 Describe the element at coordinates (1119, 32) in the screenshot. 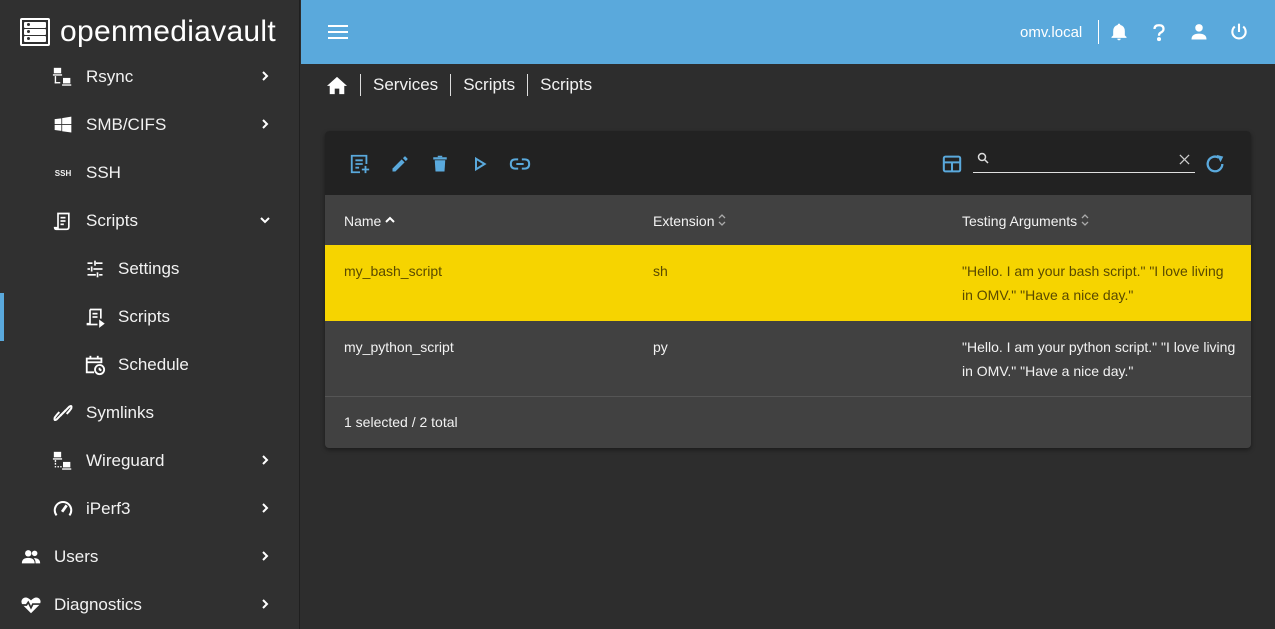

I see `bell-icon` at that location.